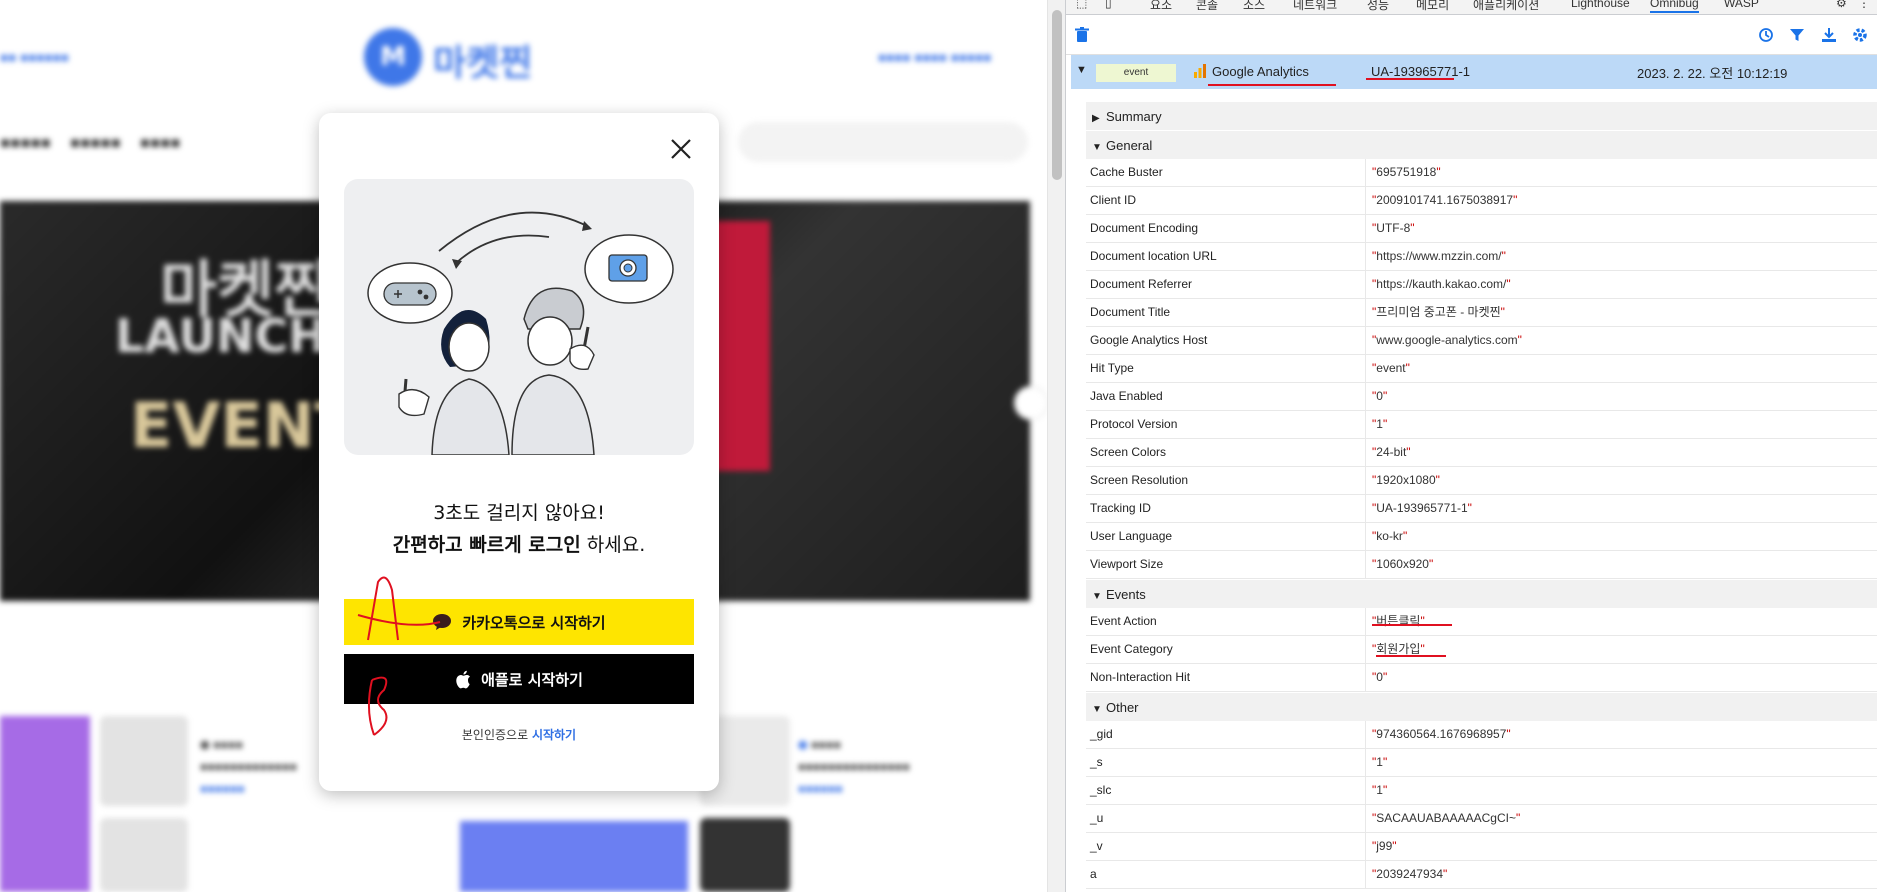 The image size is (1877, 892). What do you see at coordinates (519, 513) in the screenshot?
I see `modal-headline: 3초도 걸리지 않아요!` at bounding box center [519, 513].